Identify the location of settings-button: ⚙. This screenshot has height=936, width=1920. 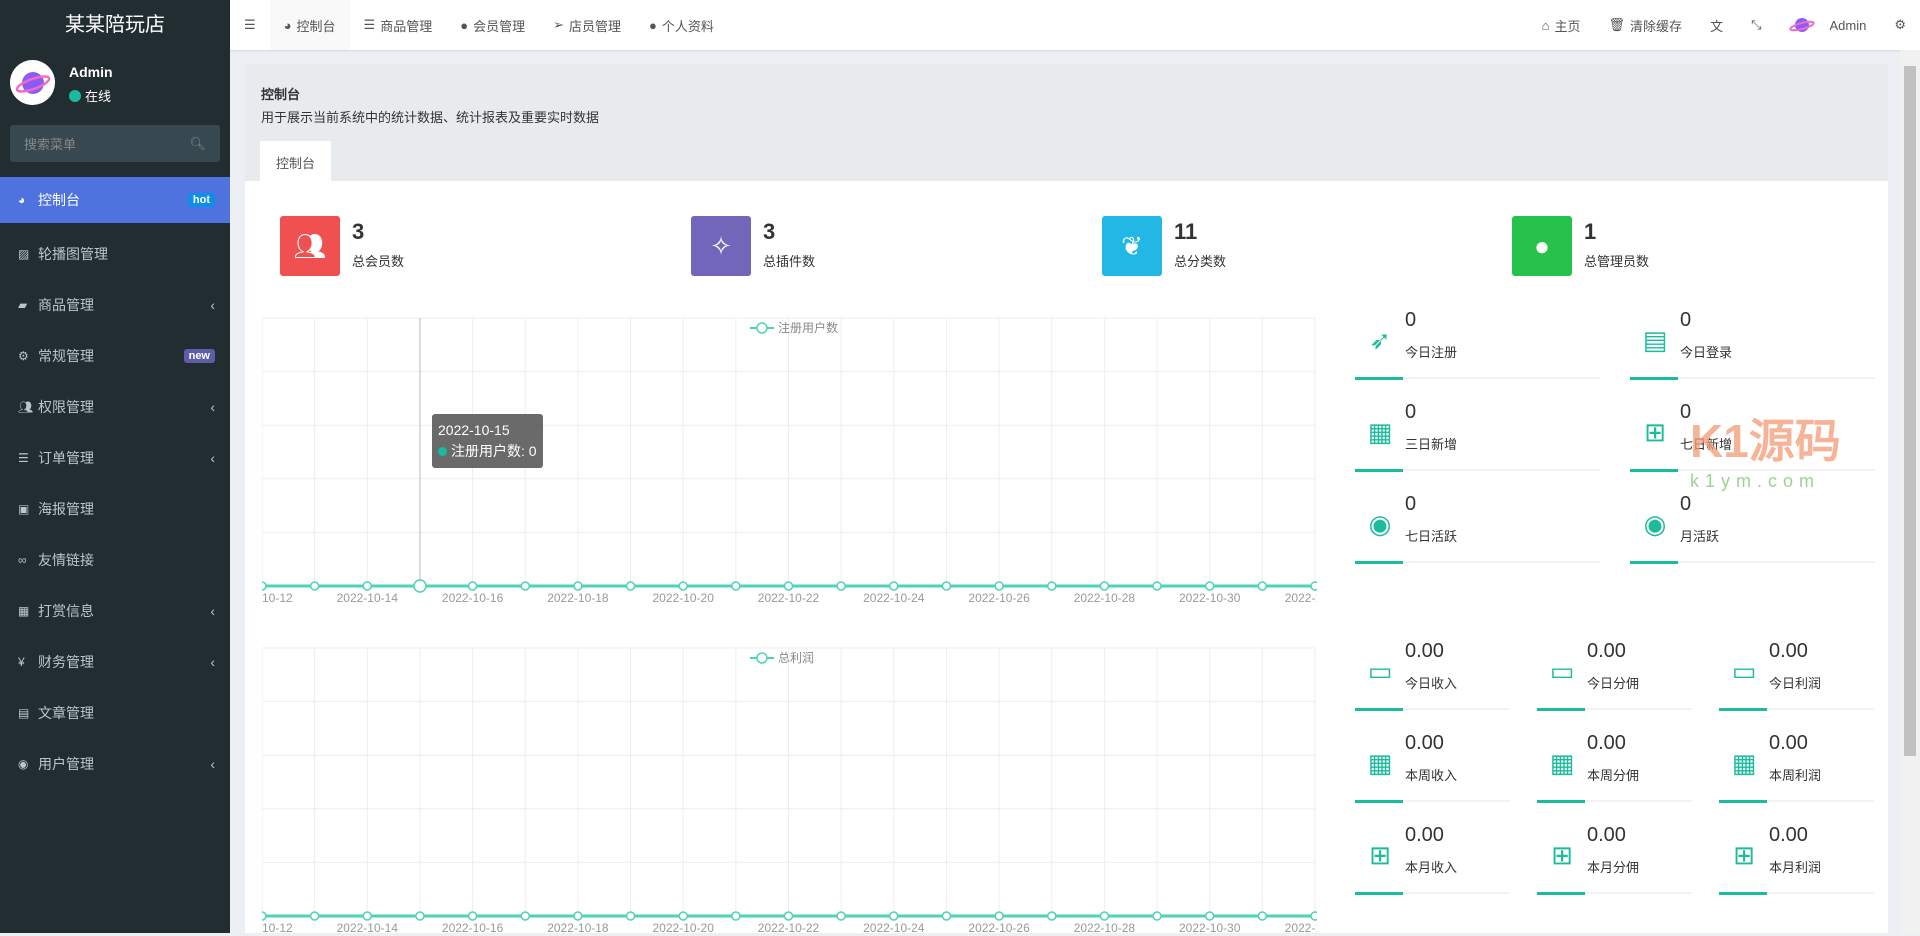
(1900, 25).